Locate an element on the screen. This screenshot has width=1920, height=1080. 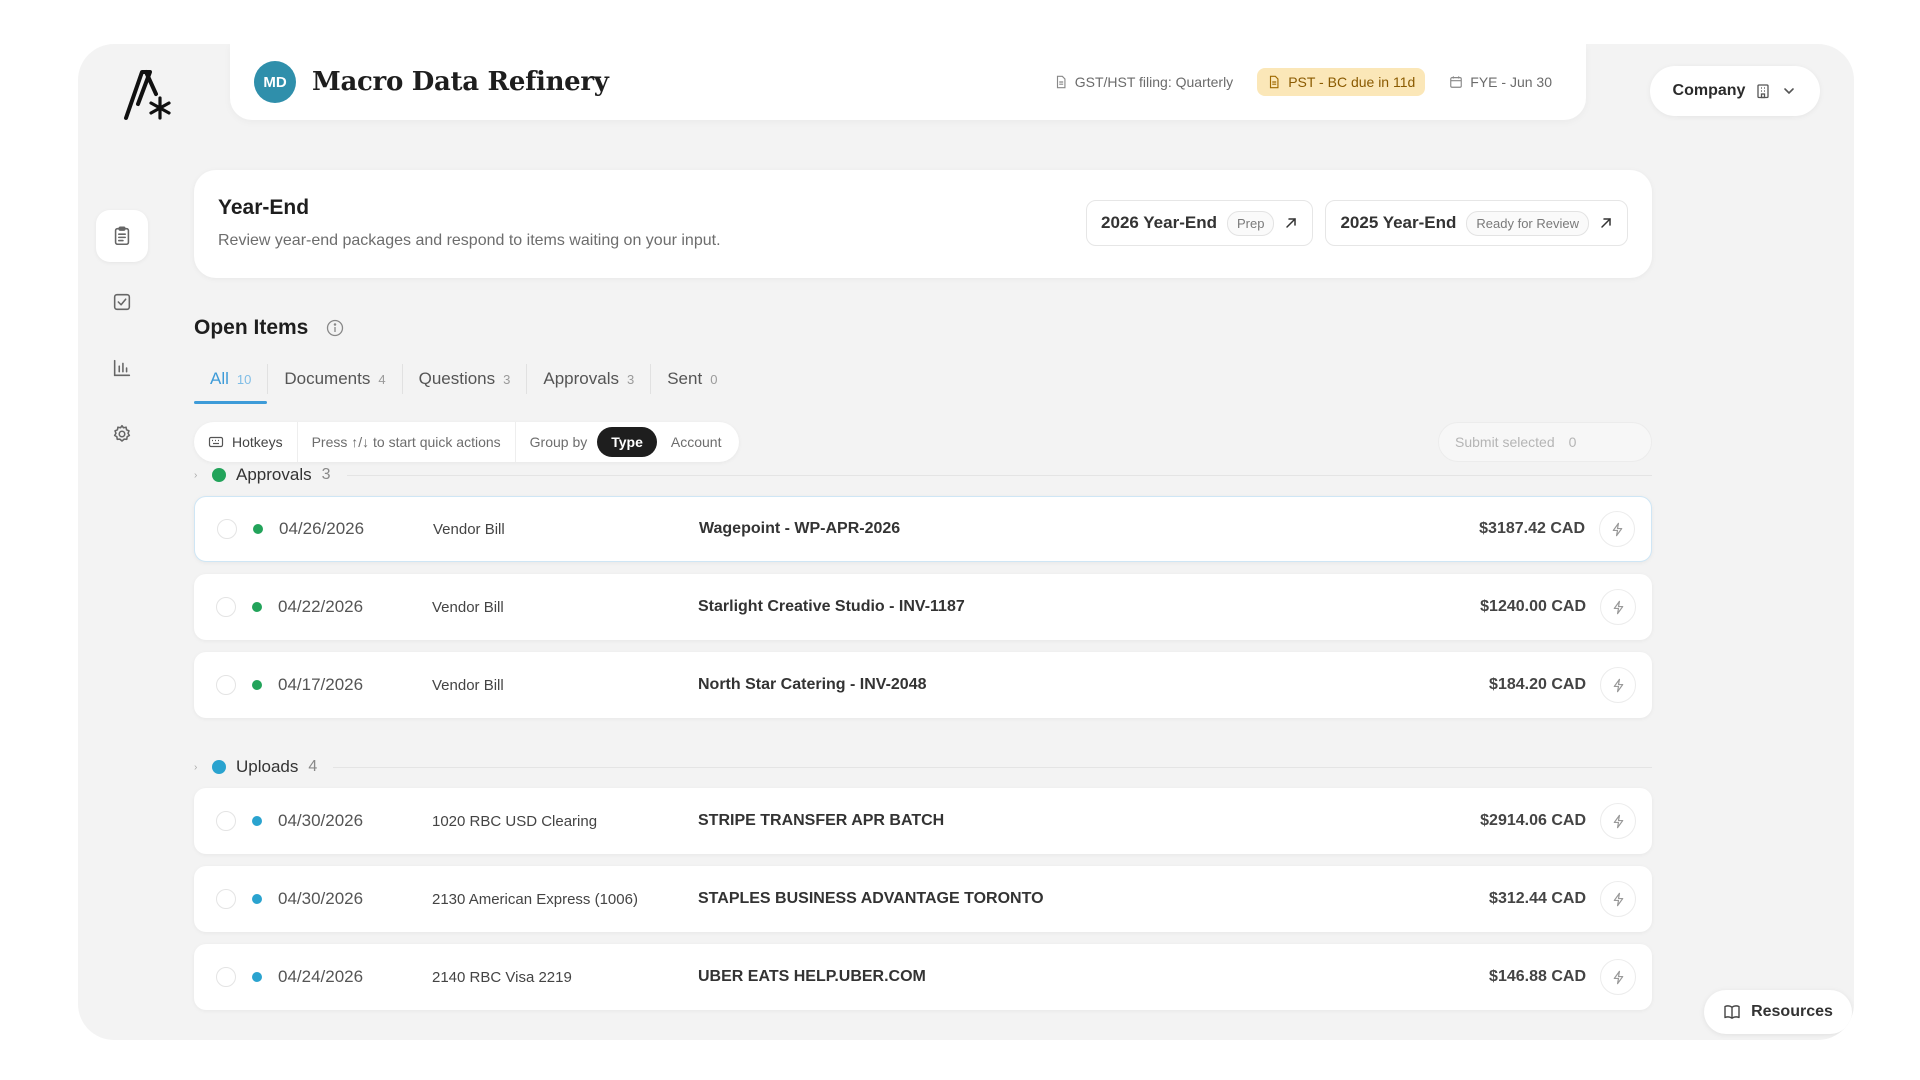
company-switcher-label: Company is located at coordinates (1709, 90).